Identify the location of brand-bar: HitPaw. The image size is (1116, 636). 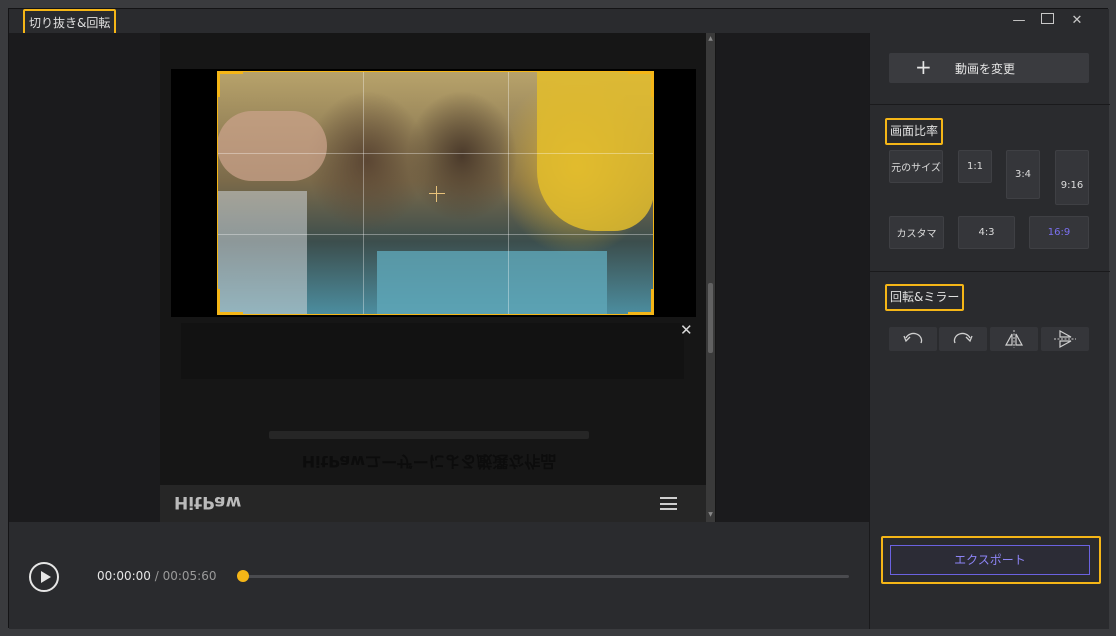
(433, 503).